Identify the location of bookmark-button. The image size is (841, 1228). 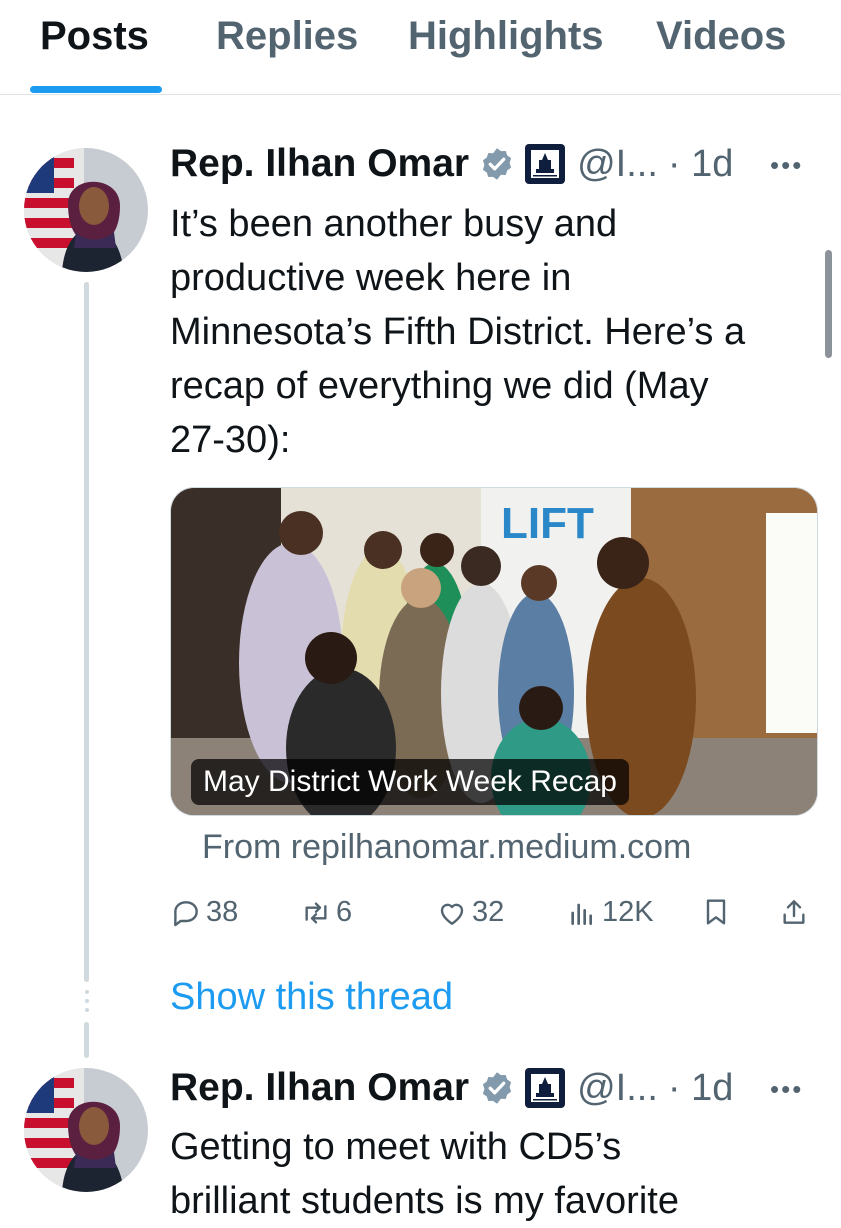
(718, 912).